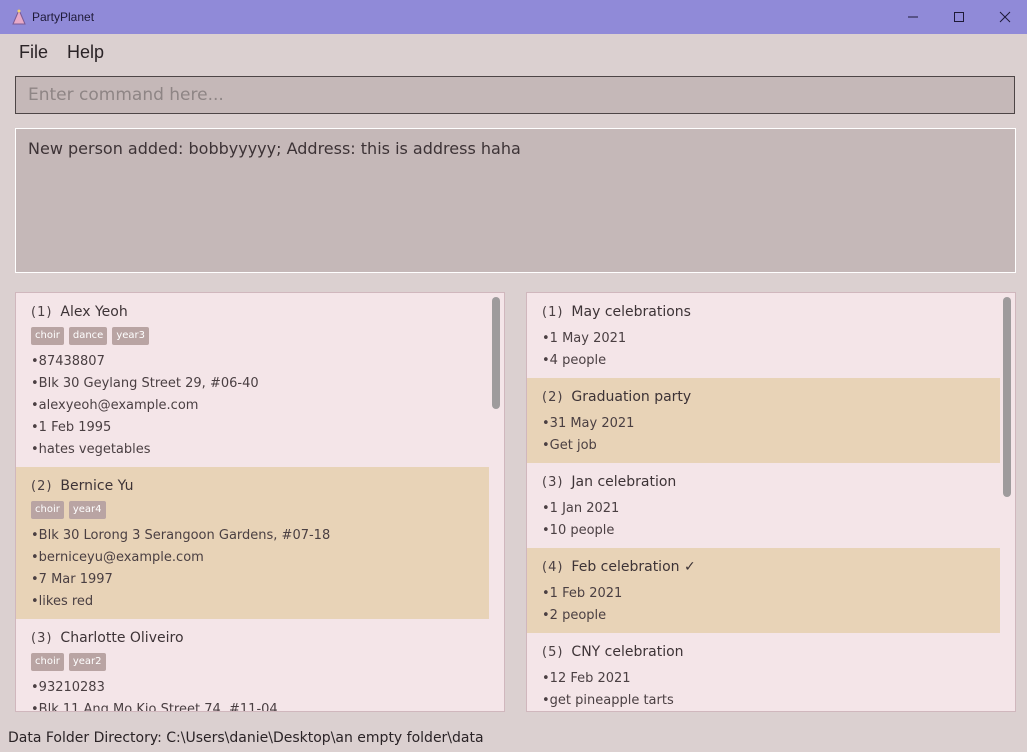  I want to click on person-field: •Blk 30 Geylang Street 29, #06-40, so click(145, 383).